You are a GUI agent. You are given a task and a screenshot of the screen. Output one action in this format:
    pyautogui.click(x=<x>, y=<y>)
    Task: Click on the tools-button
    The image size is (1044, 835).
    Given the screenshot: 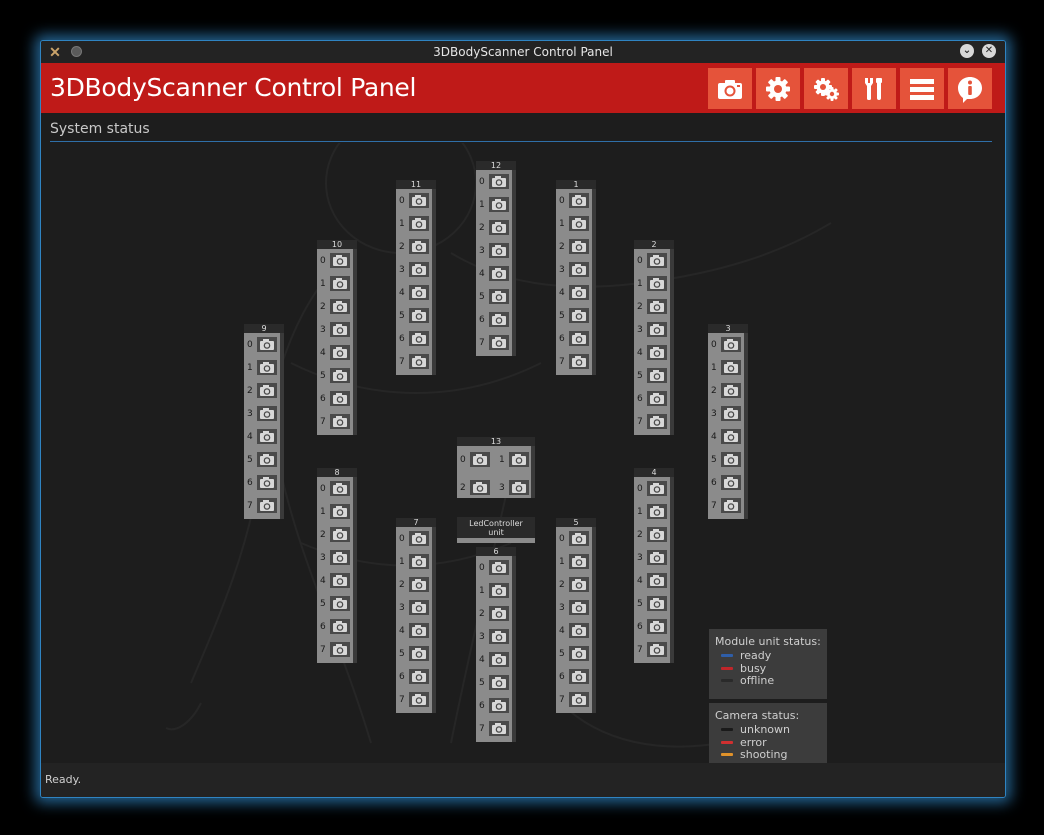 What is the action you would take?
    pyautogui.click(x=874, y=88)
    